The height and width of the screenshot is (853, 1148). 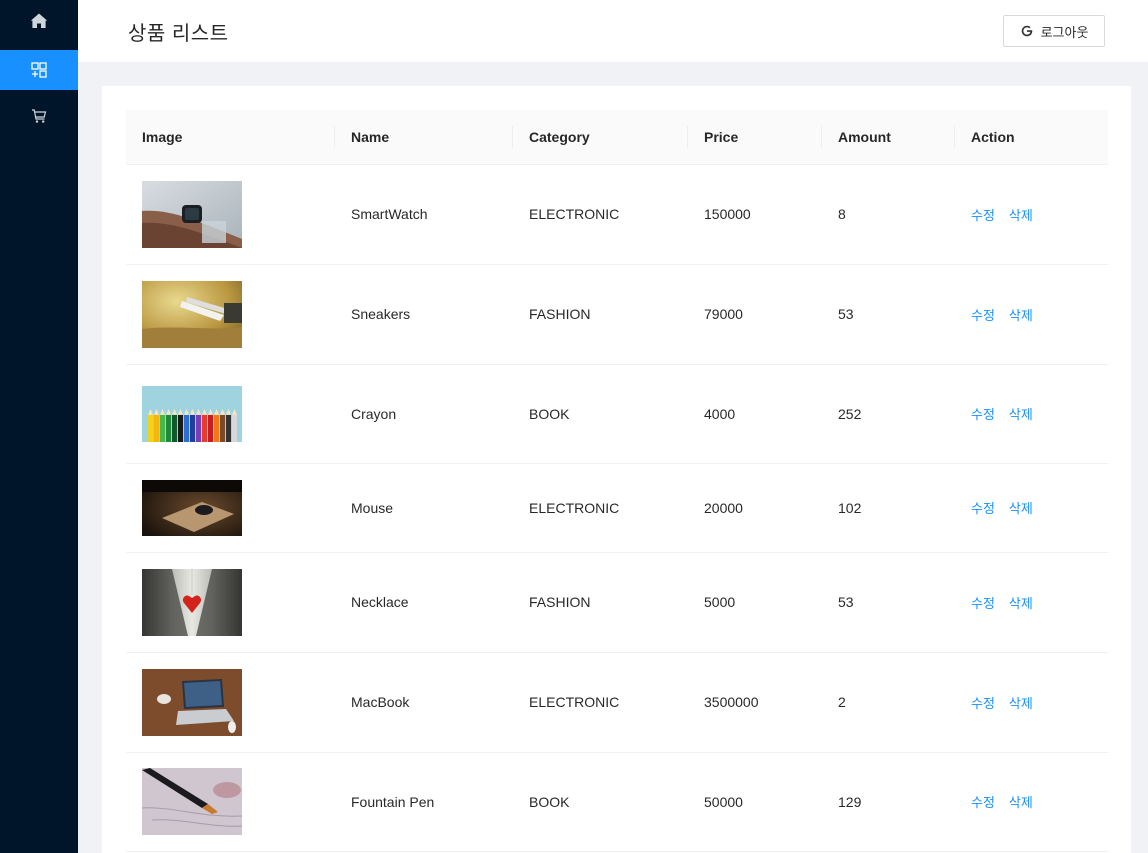 I want to click on table-row: MacBook ELECTRONIC 3500000 2 수정 삭제, so click(x=617, y=702).